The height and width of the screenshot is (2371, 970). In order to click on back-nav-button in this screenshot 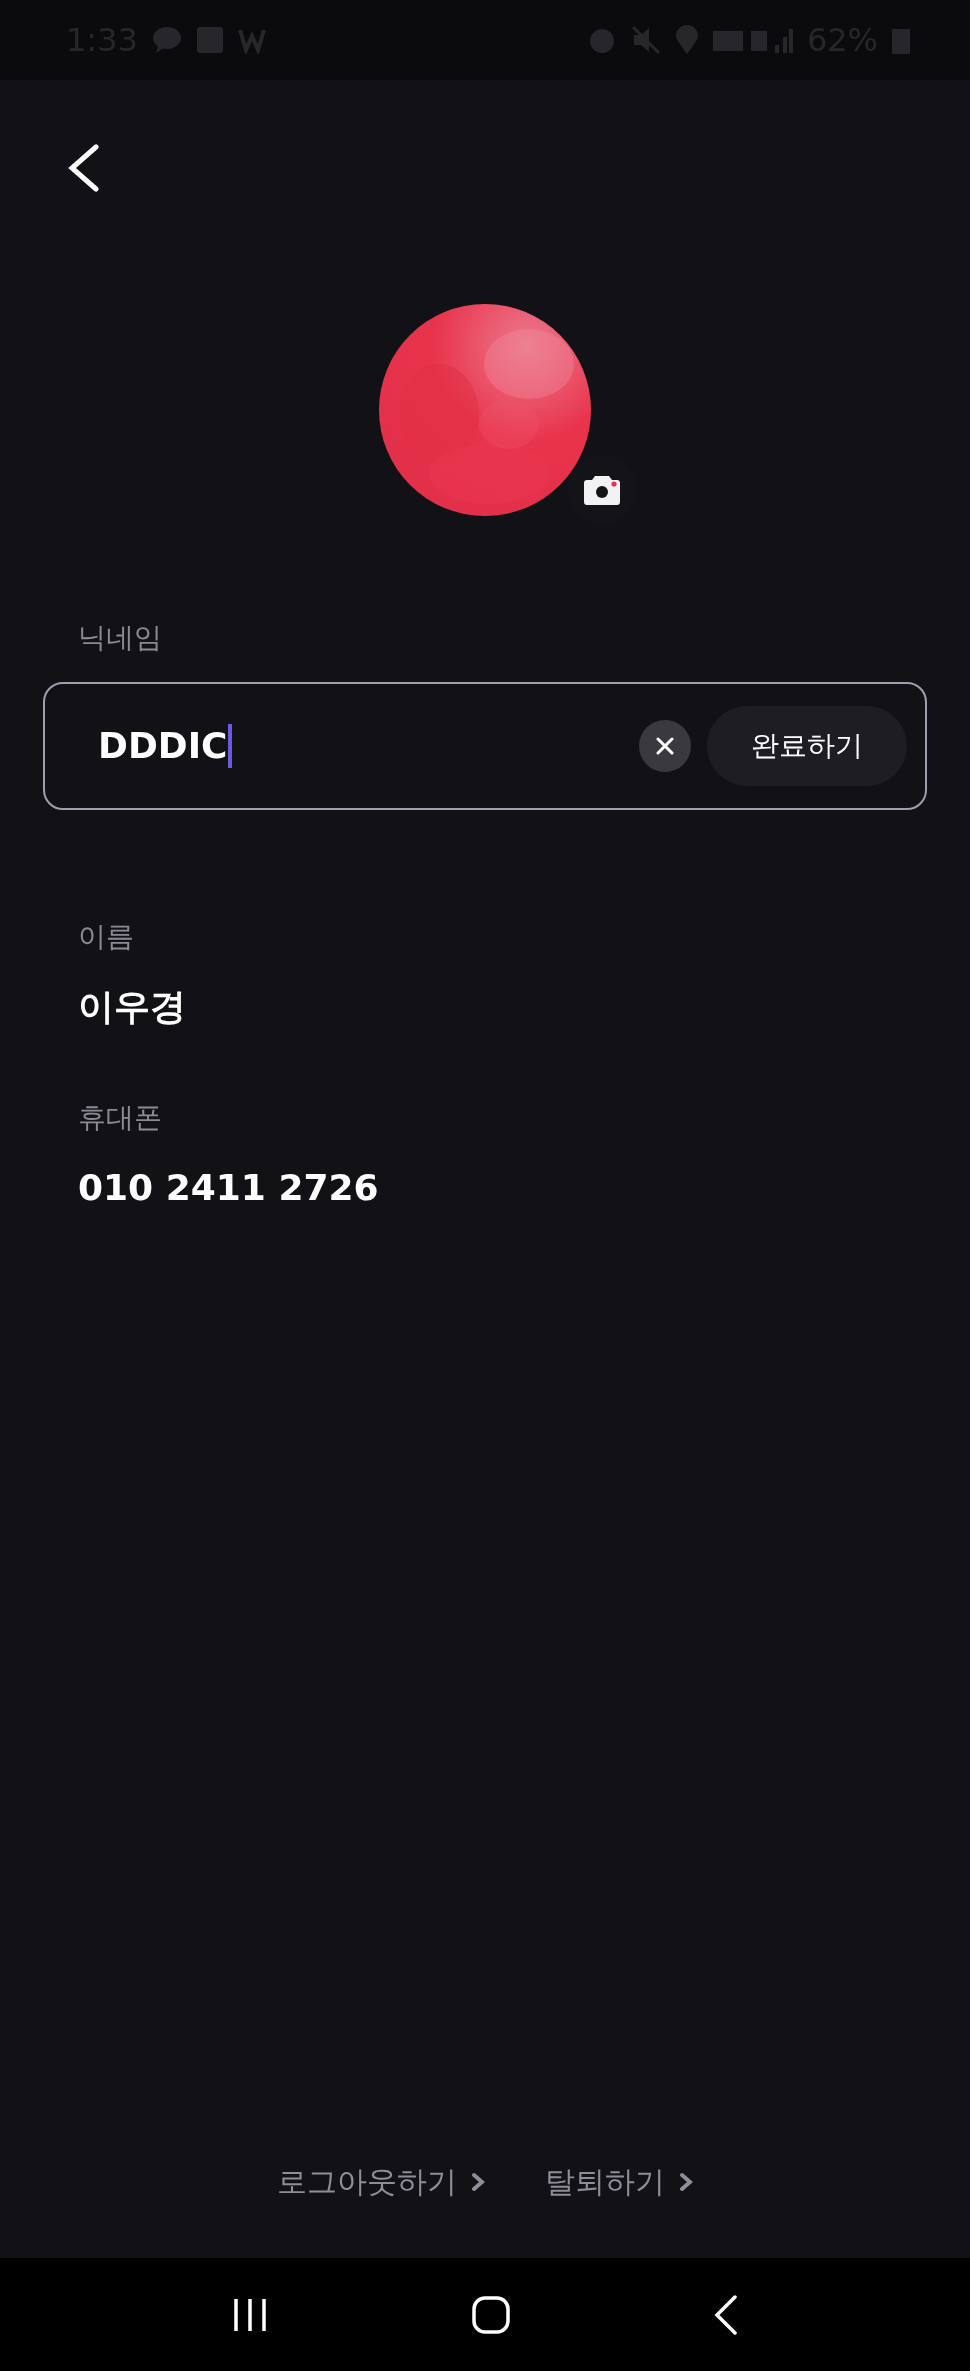, I will do `click(726, 2314)`.